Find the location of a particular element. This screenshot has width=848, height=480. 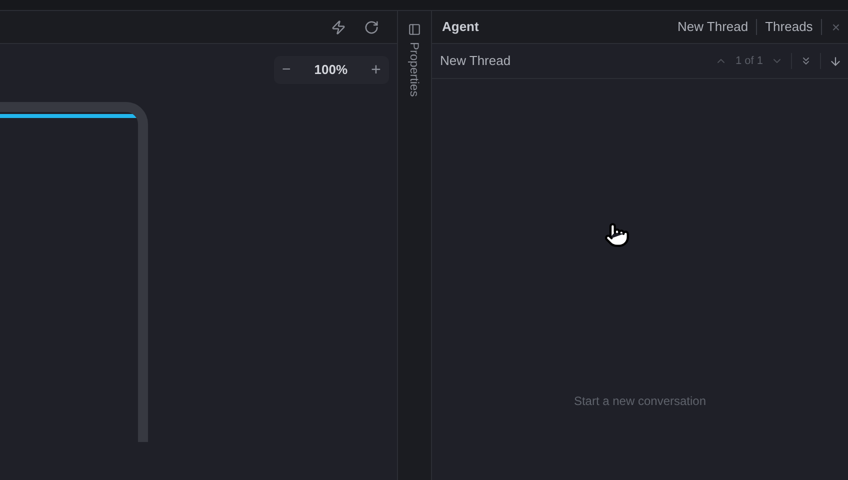

refresh-icon is located at coordinates (371, 27).